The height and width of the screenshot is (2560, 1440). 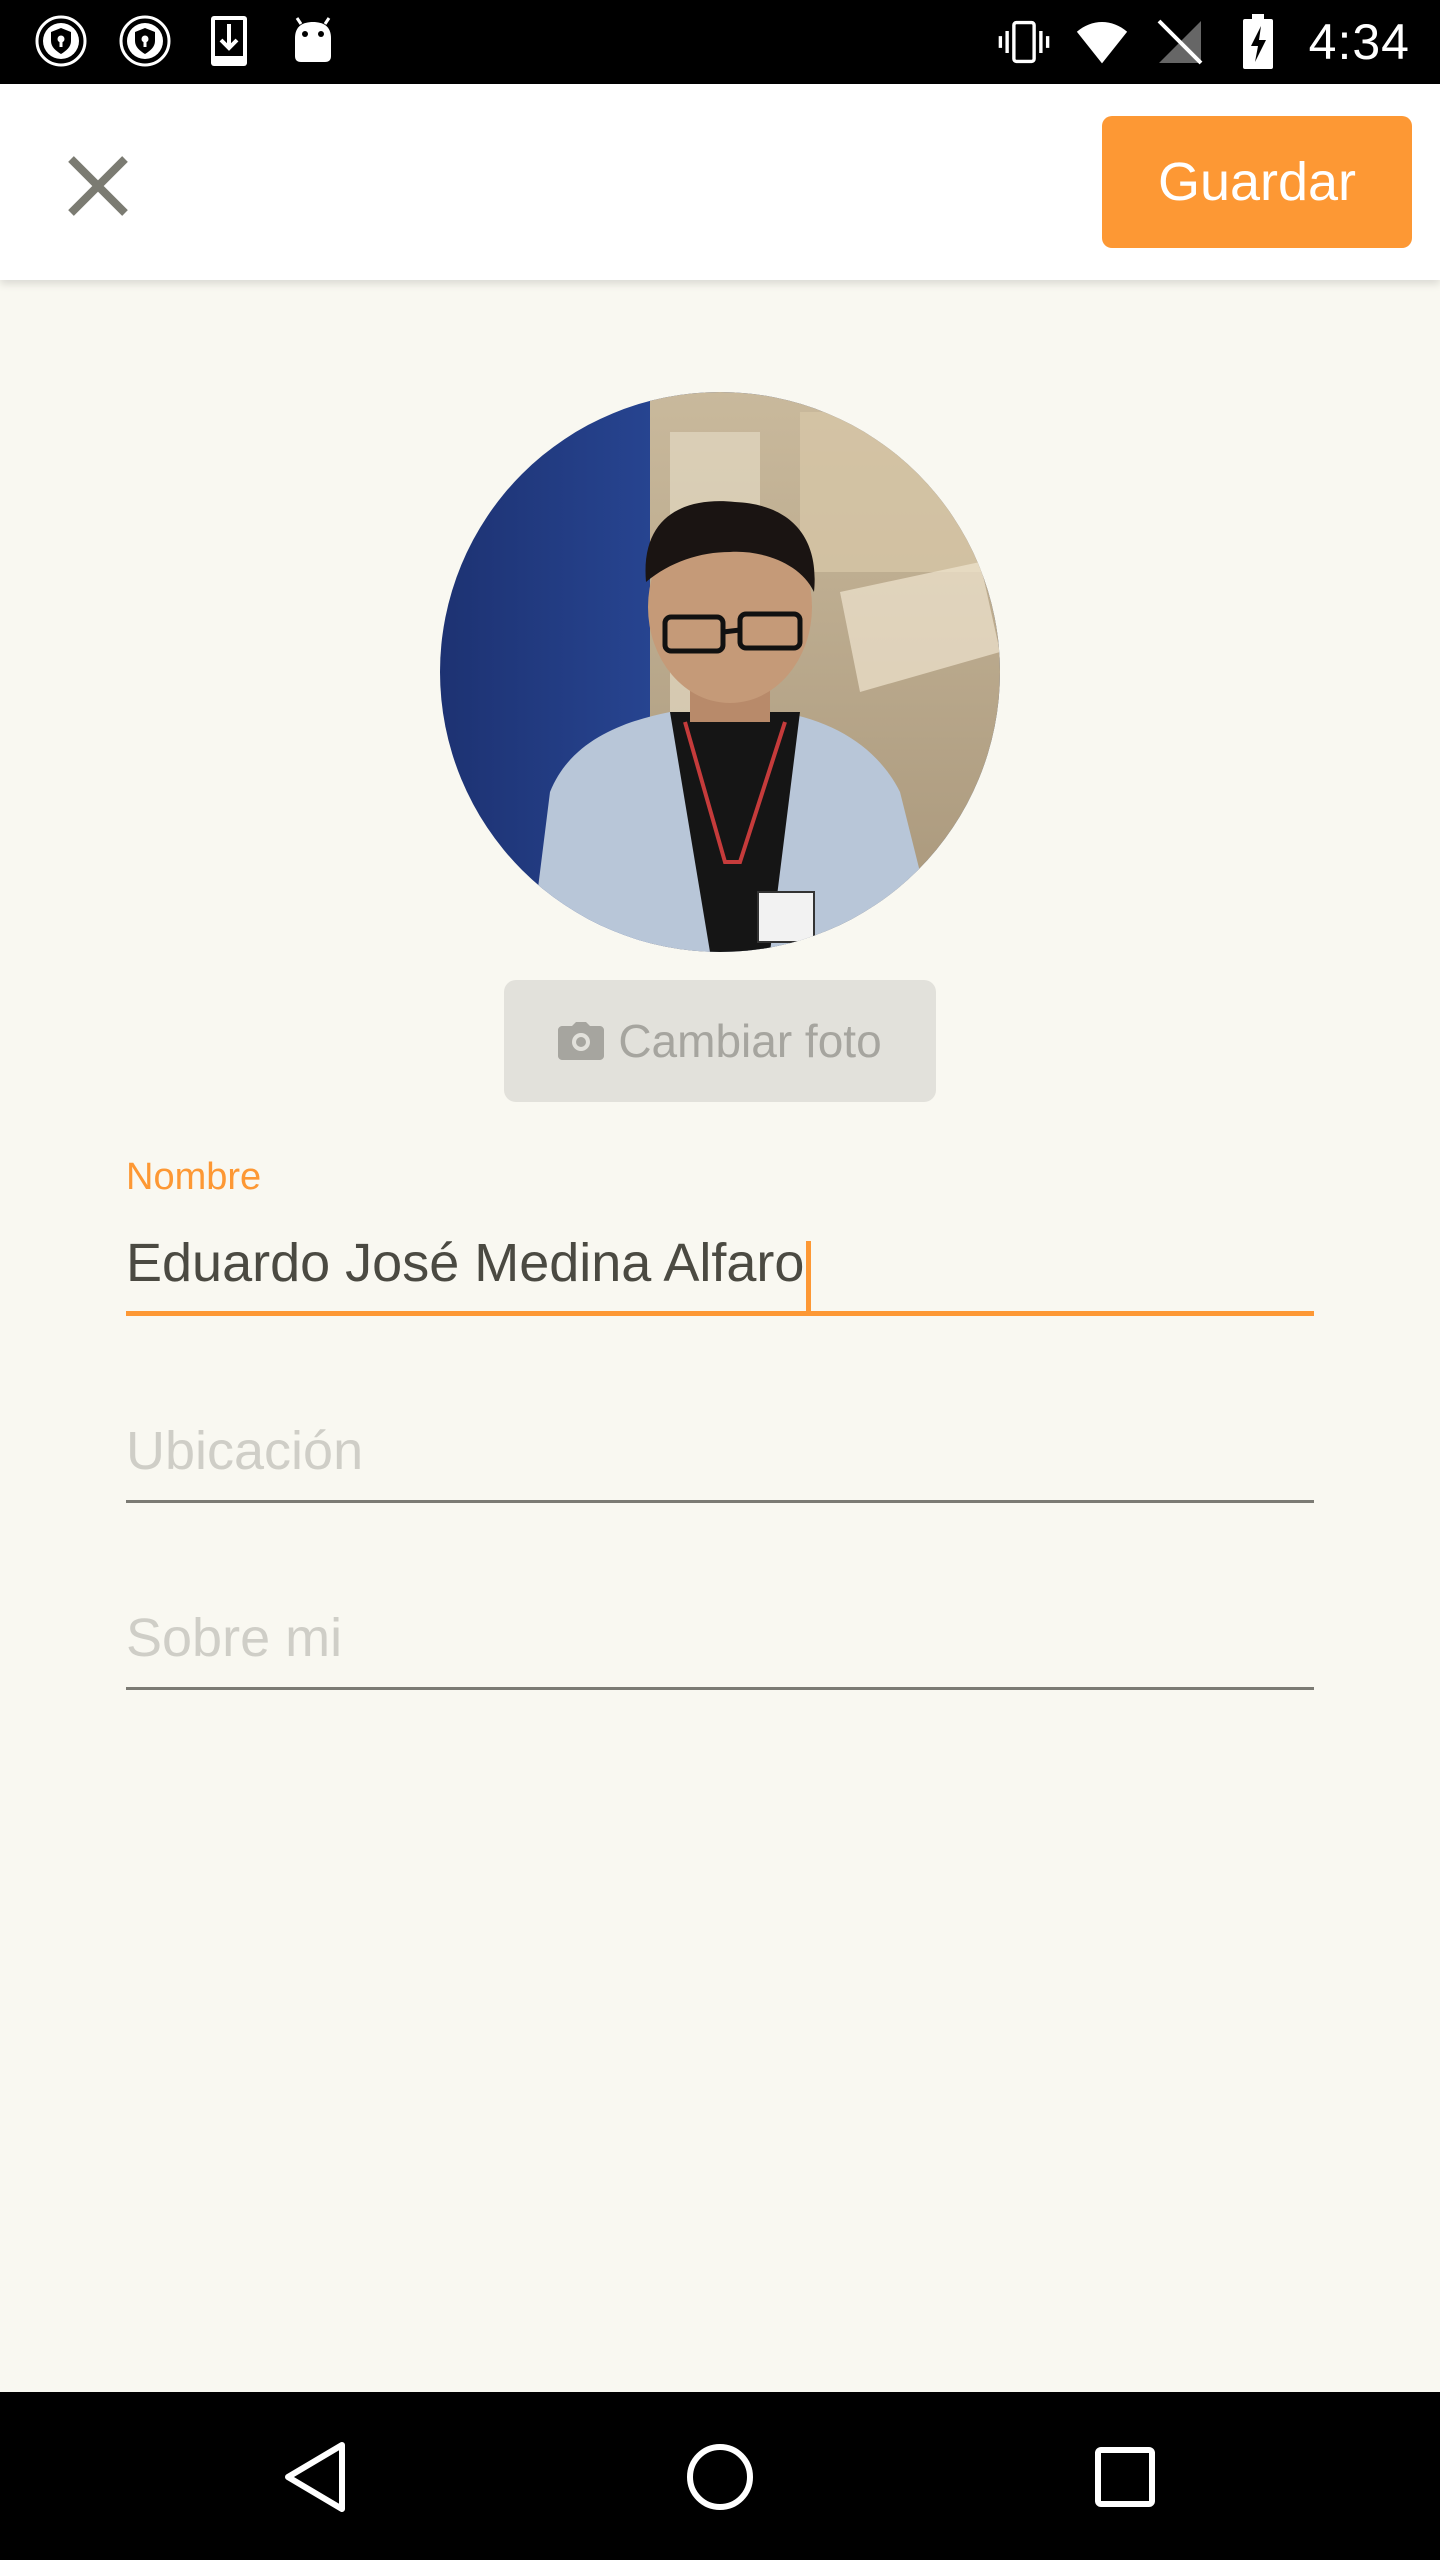 I want to click on about-field: Sobre mi, so click(x=720, y=1649).